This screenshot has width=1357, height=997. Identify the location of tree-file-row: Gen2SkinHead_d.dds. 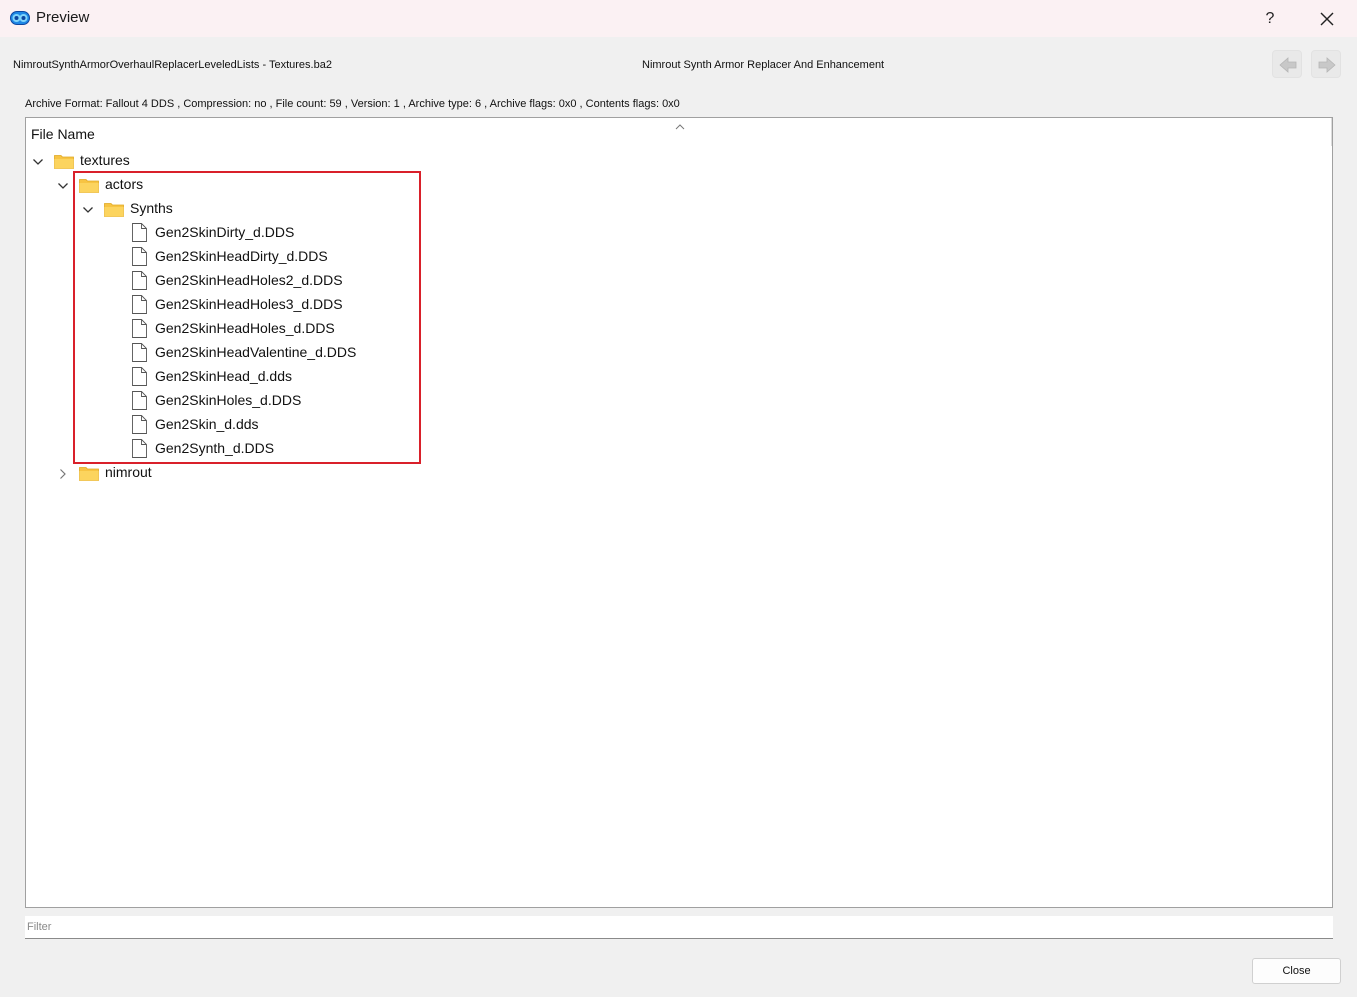
(401, 377).